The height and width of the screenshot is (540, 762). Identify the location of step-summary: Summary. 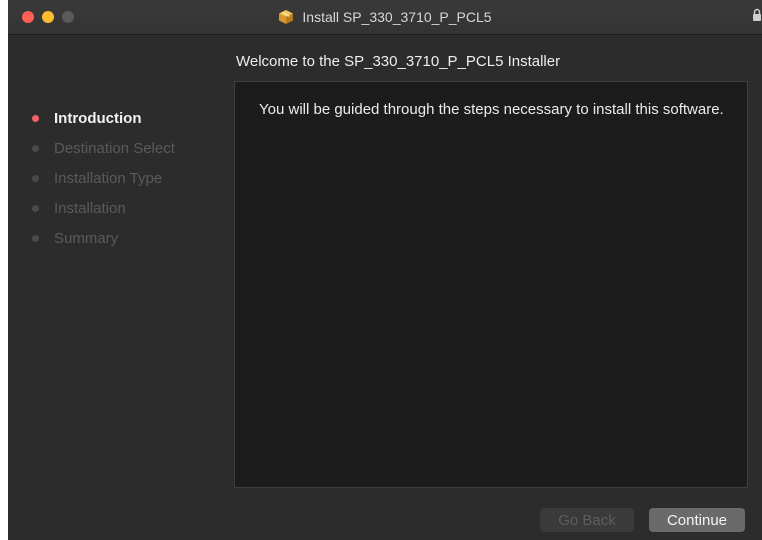
(126, 238).